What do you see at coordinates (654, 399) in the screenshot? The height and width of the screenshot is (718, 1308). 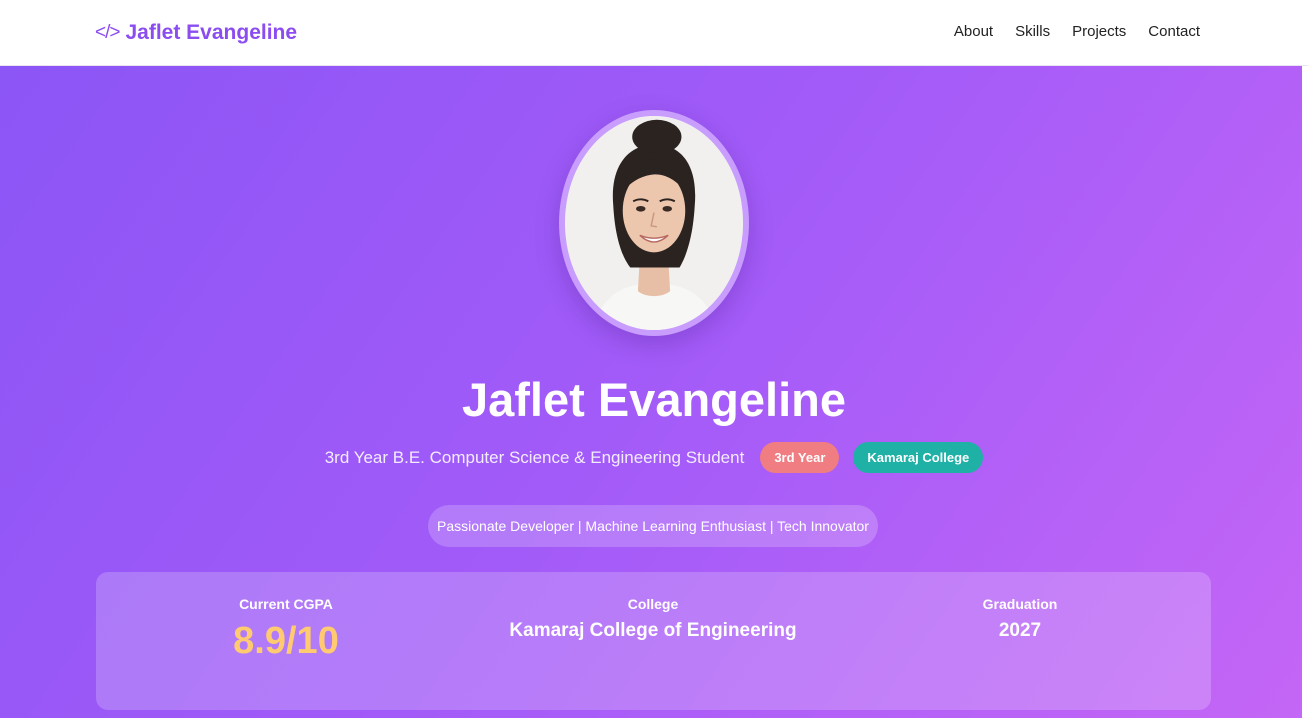 I see `hero-name: Jaflet Evangeline` at bounding box center [654, 399].